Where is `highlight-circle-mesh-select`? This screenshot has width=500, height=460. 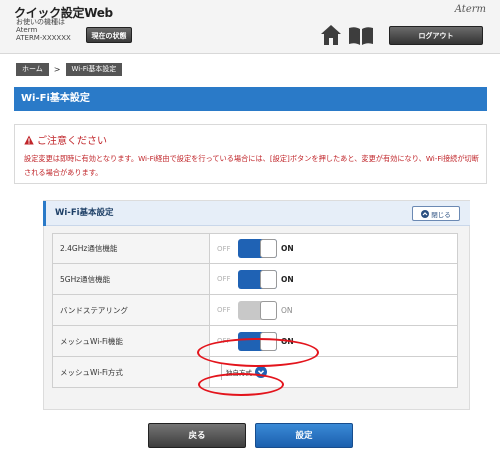
highlight-circle-mesh-select is located at coordinates (241, 384).